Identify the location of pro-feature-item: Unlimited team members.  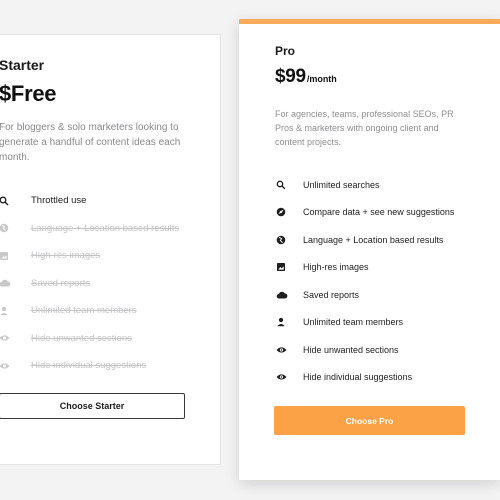
(365, 323).